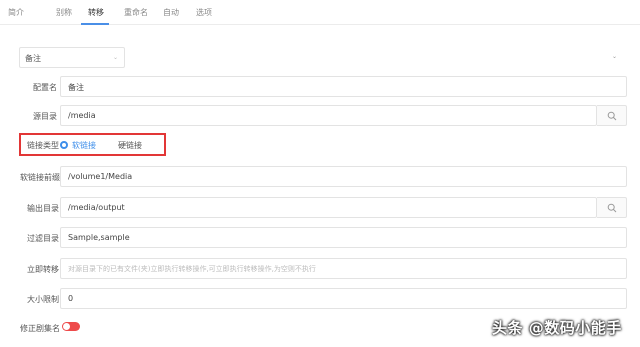  I want to click on profile-select: 备注 ⌄, so click(72, 57).